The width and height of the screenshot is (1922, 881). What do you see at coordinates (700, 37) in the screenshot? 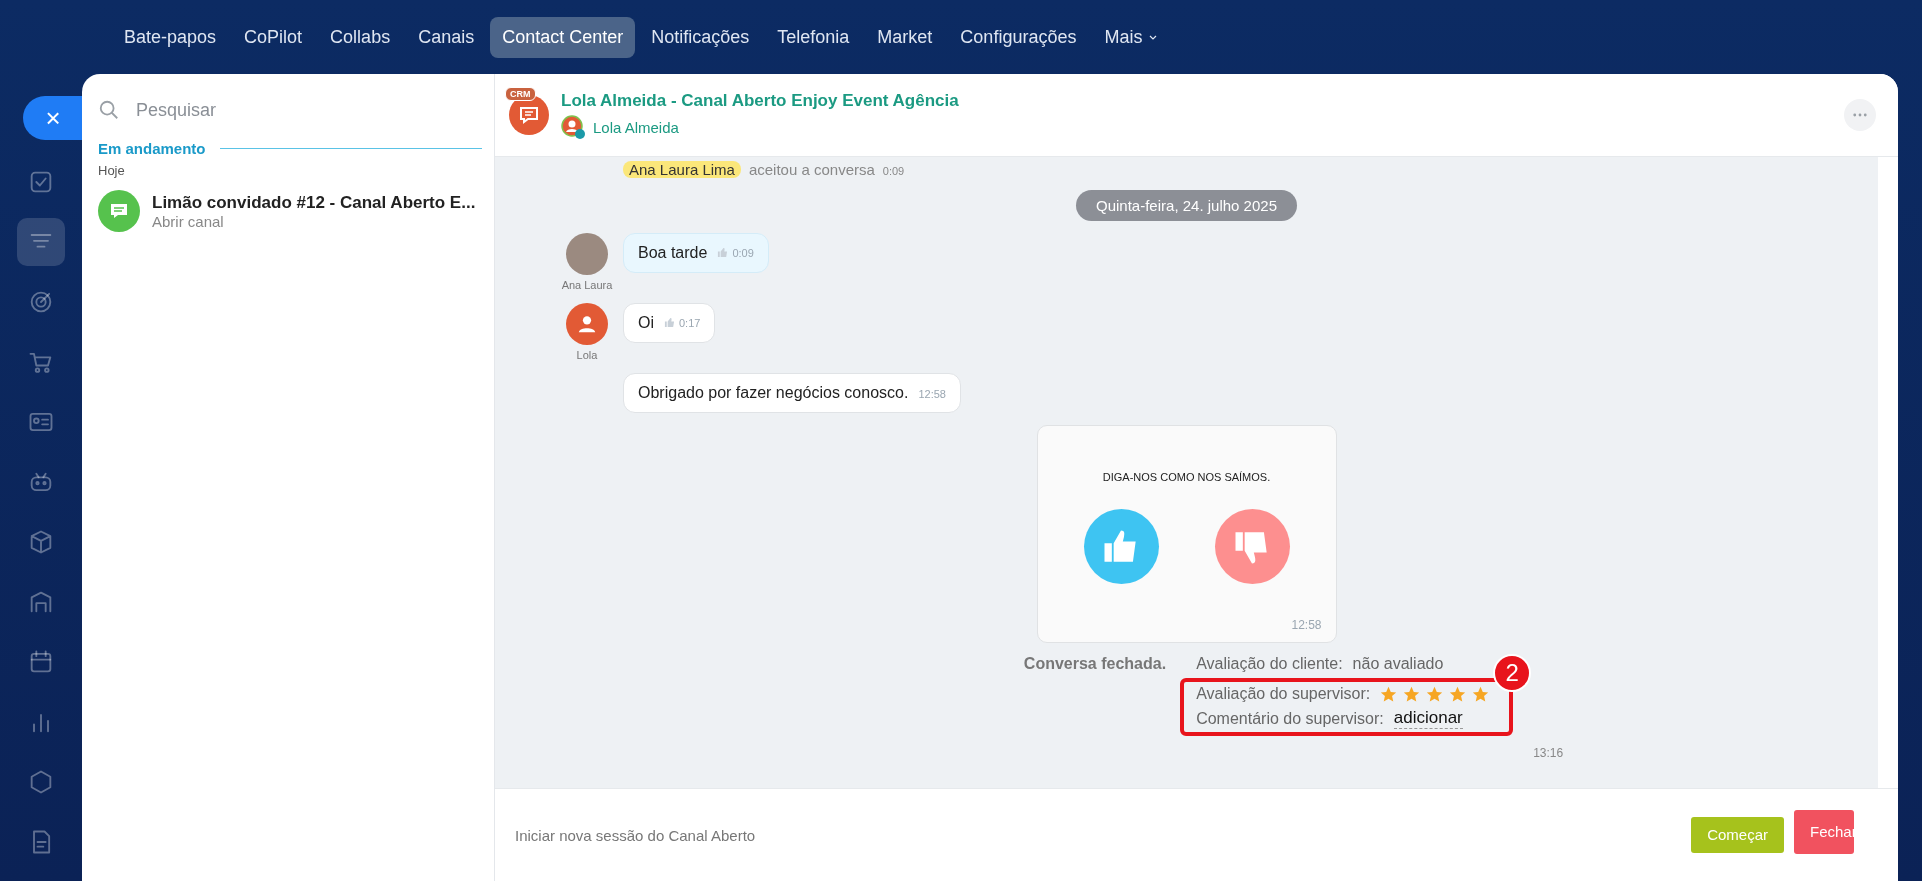
I see `nav-tab: Notificações` at bounding box center [700, 37].